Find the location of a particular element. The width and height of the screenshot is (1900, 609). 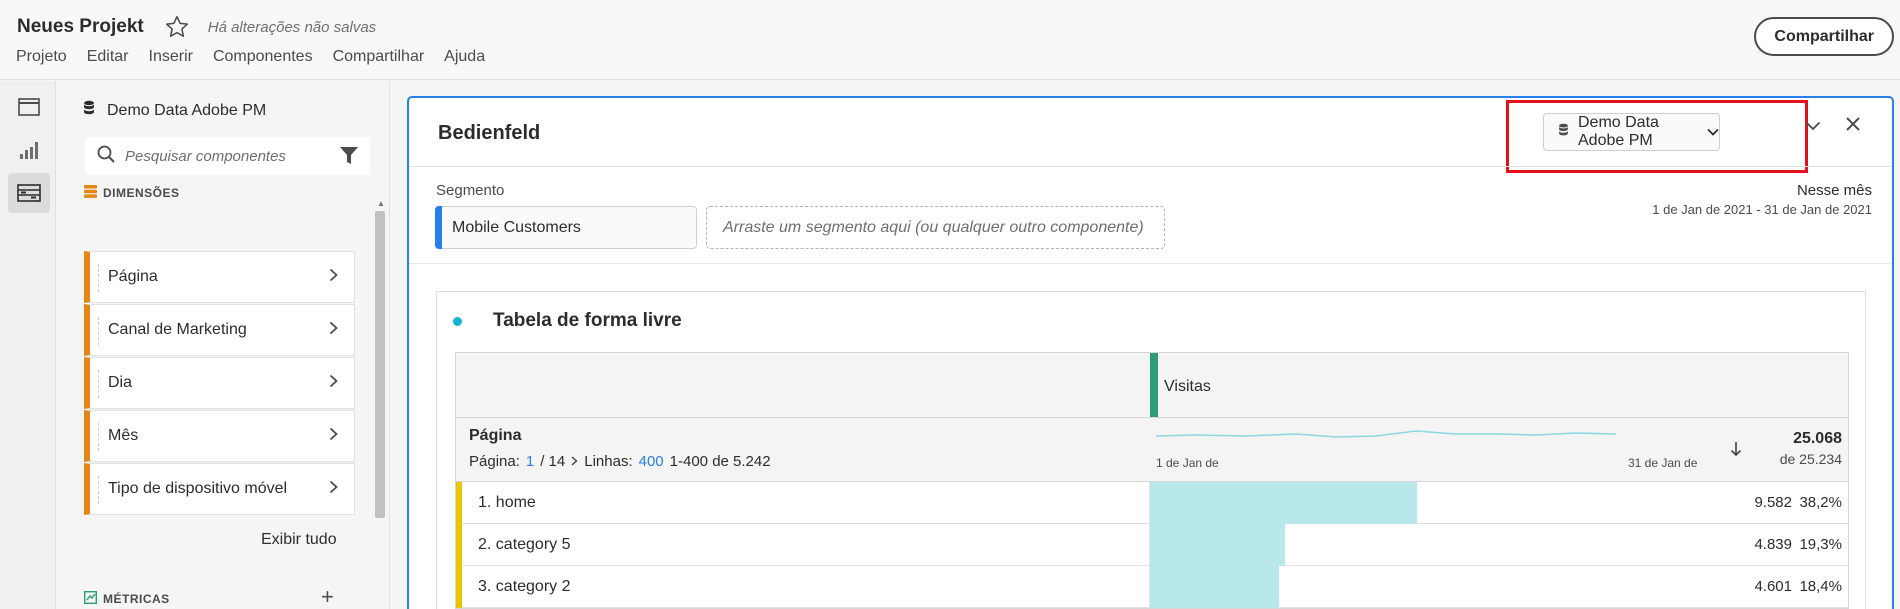

scroll-up-icon: ▲ is located at coordinates (381, 203).